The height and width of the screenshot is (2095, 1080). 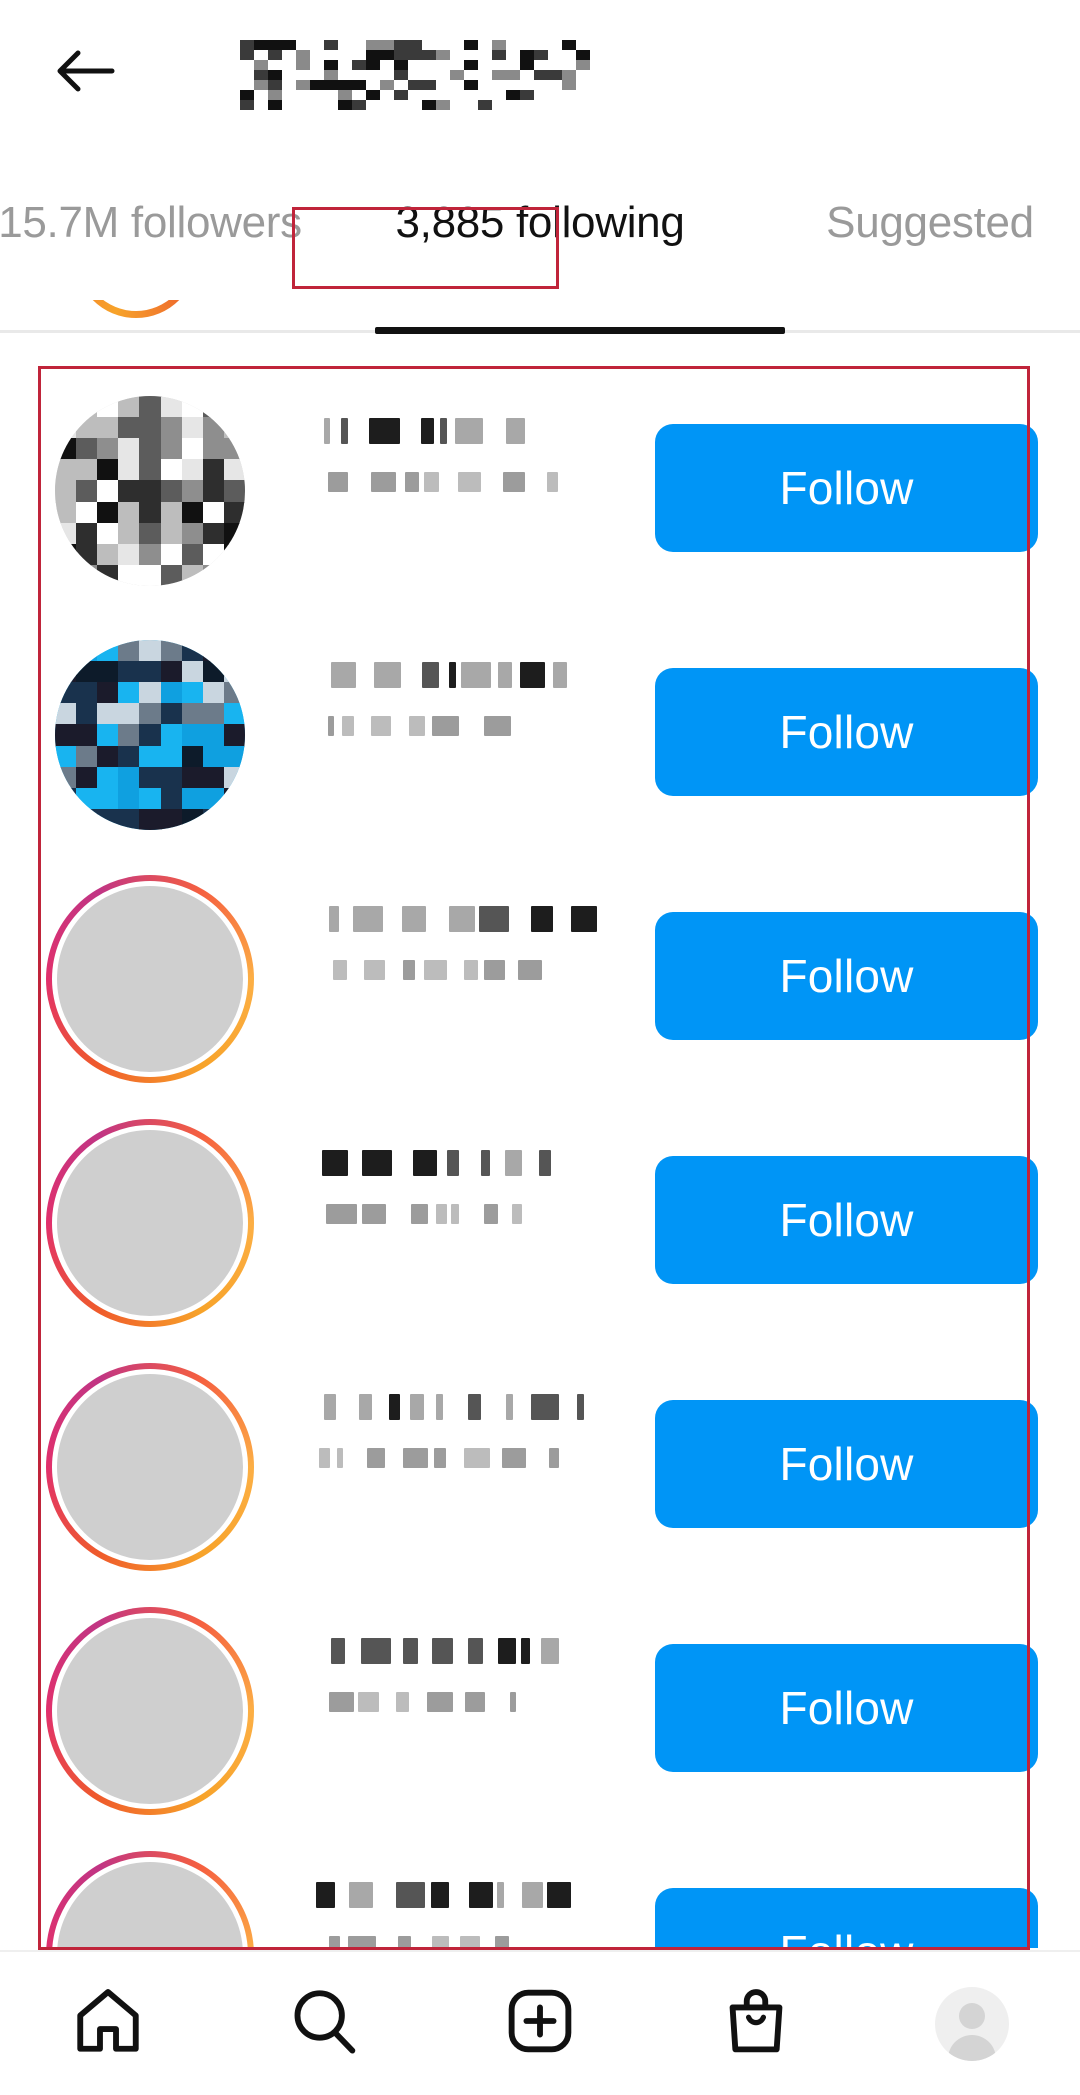 I want to click on tab-suggested-label: Suggested, so click(x=930, y=222).